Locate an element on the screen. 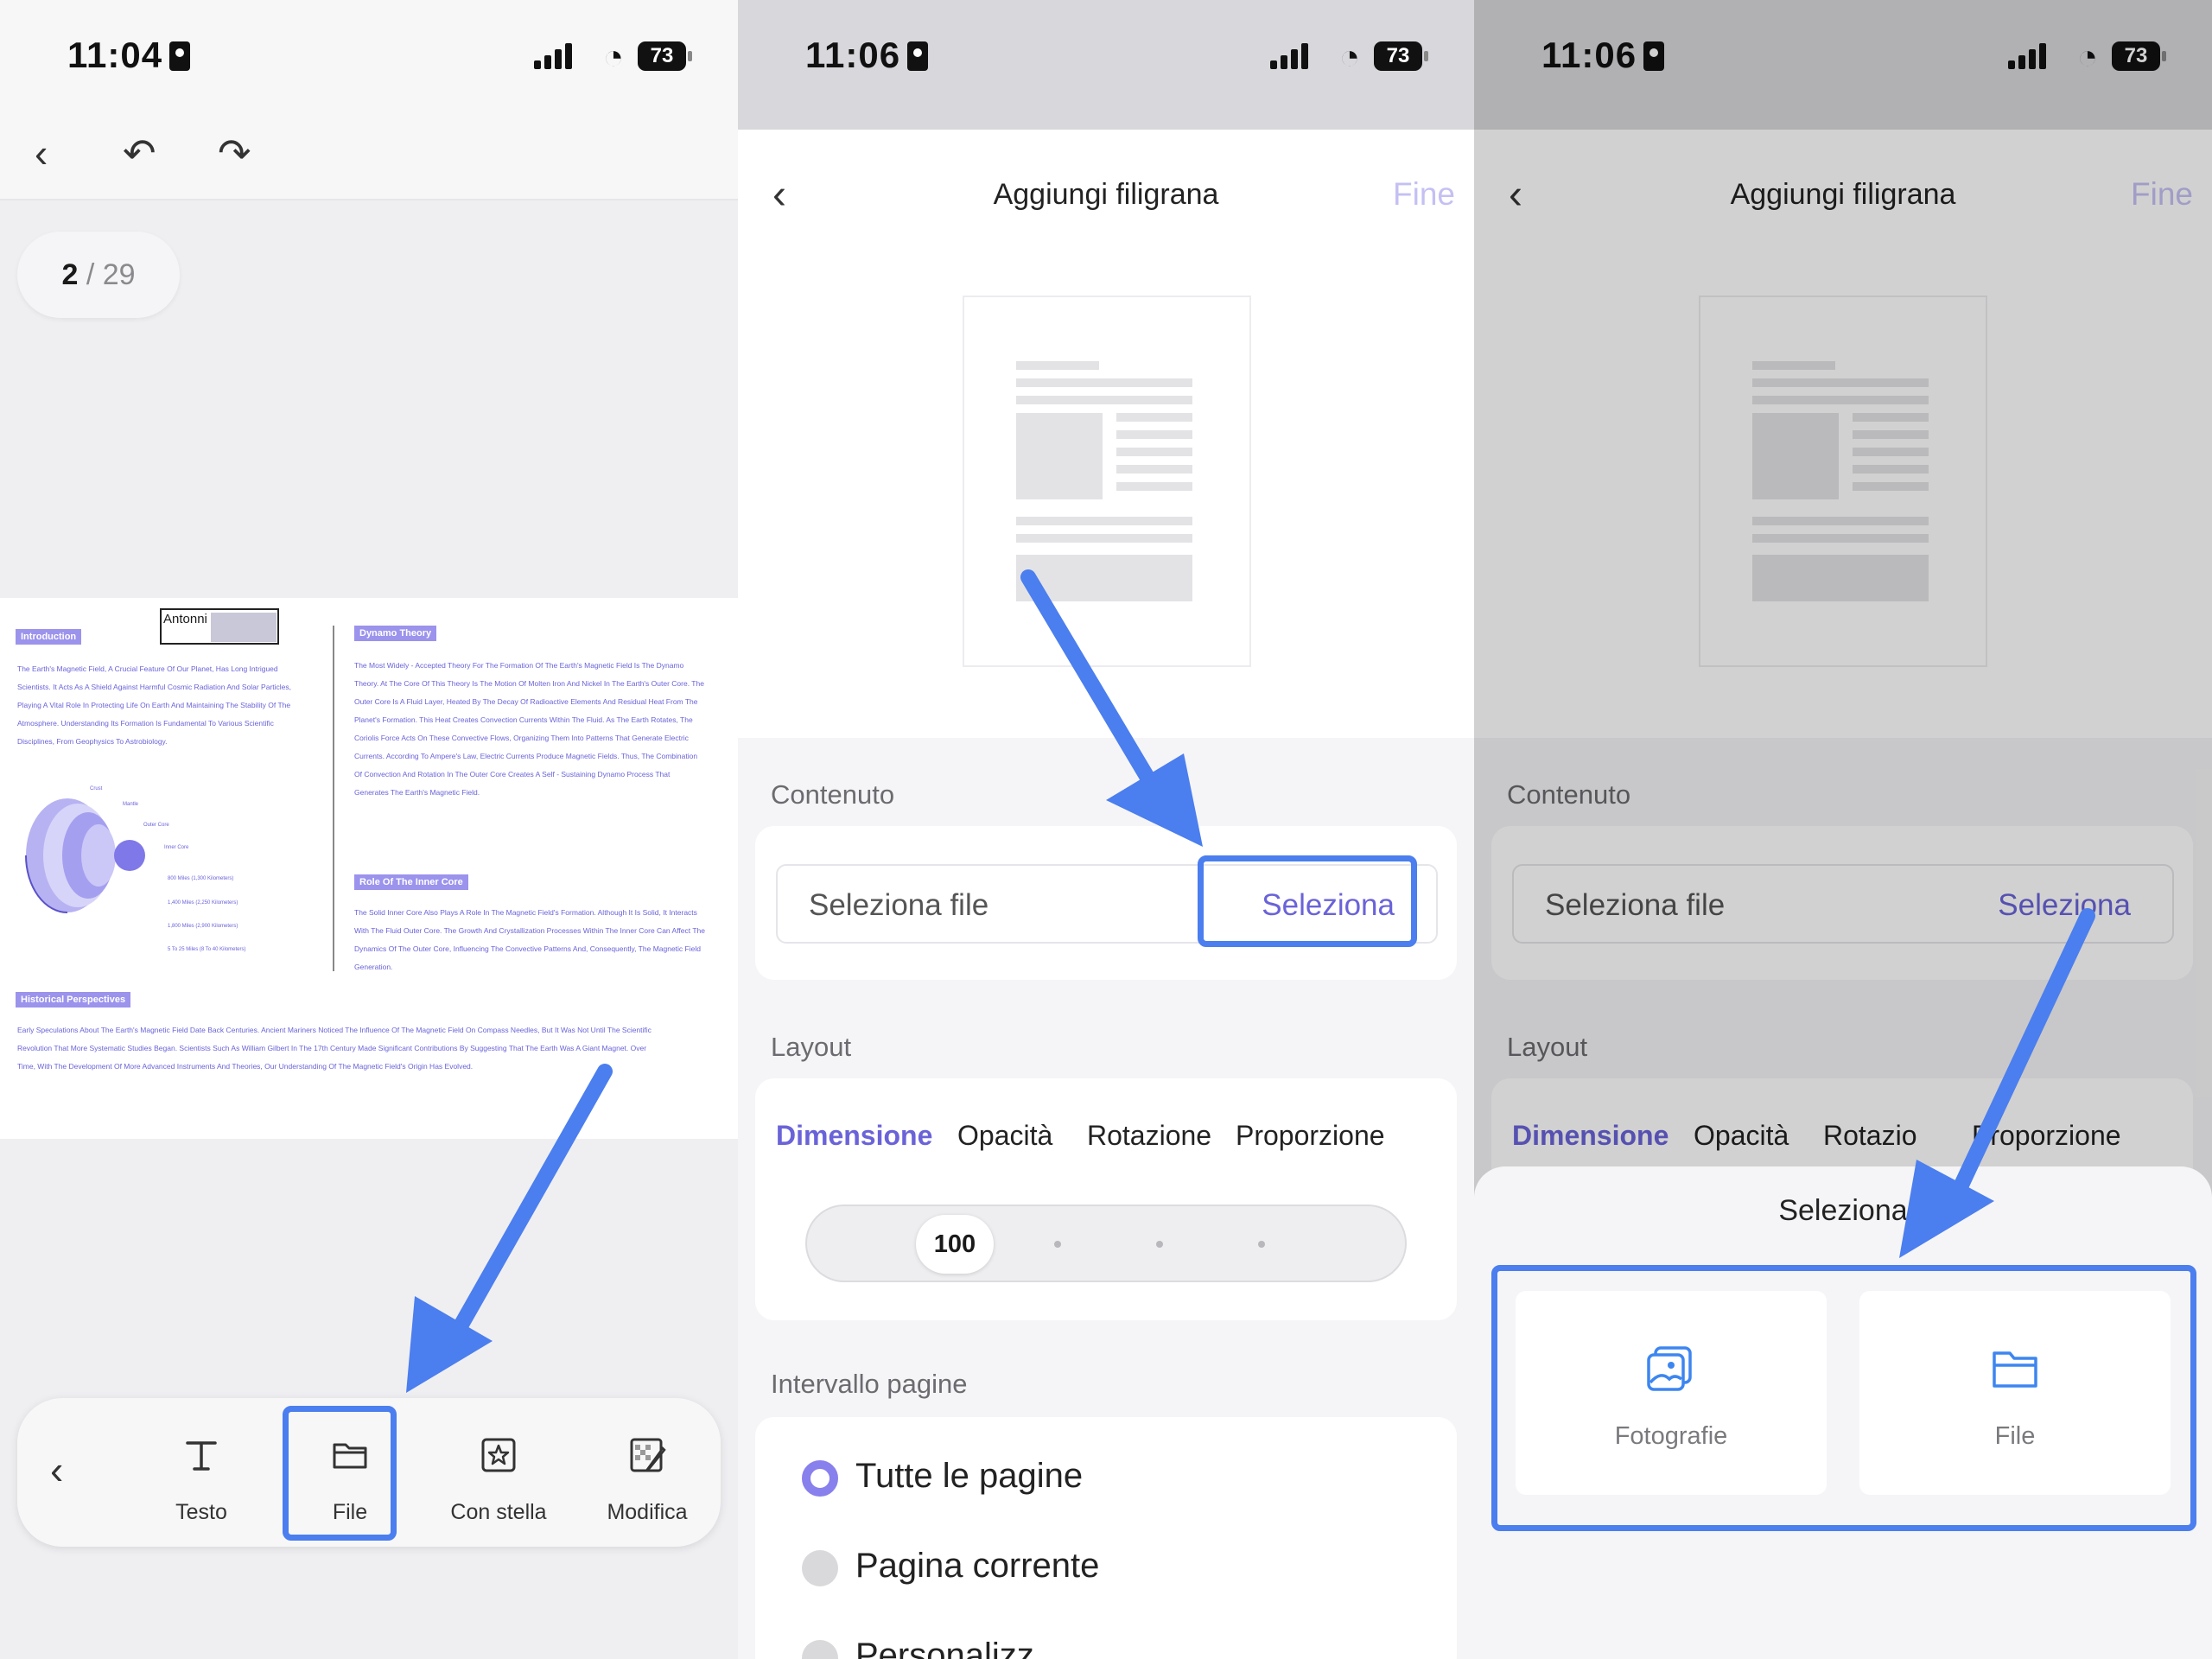 Image resolution: width=2212 pixels, height=1659 pixels. tool-con-stella: Con stella is located at coordinates (498, 1472).